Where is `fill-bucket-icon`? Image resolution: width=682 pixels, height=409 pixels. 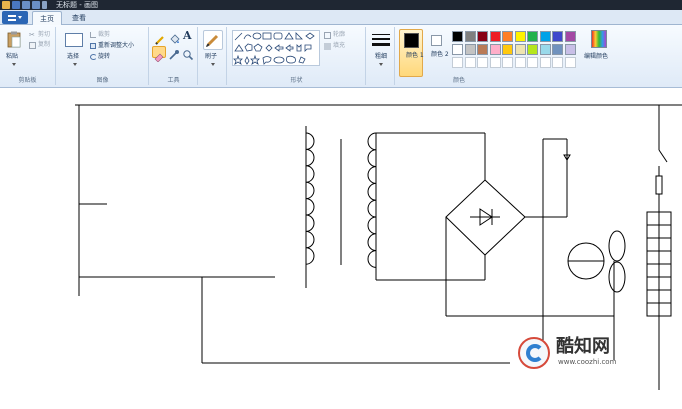
fill-bucket-icon is located at coordinates (174, 37).